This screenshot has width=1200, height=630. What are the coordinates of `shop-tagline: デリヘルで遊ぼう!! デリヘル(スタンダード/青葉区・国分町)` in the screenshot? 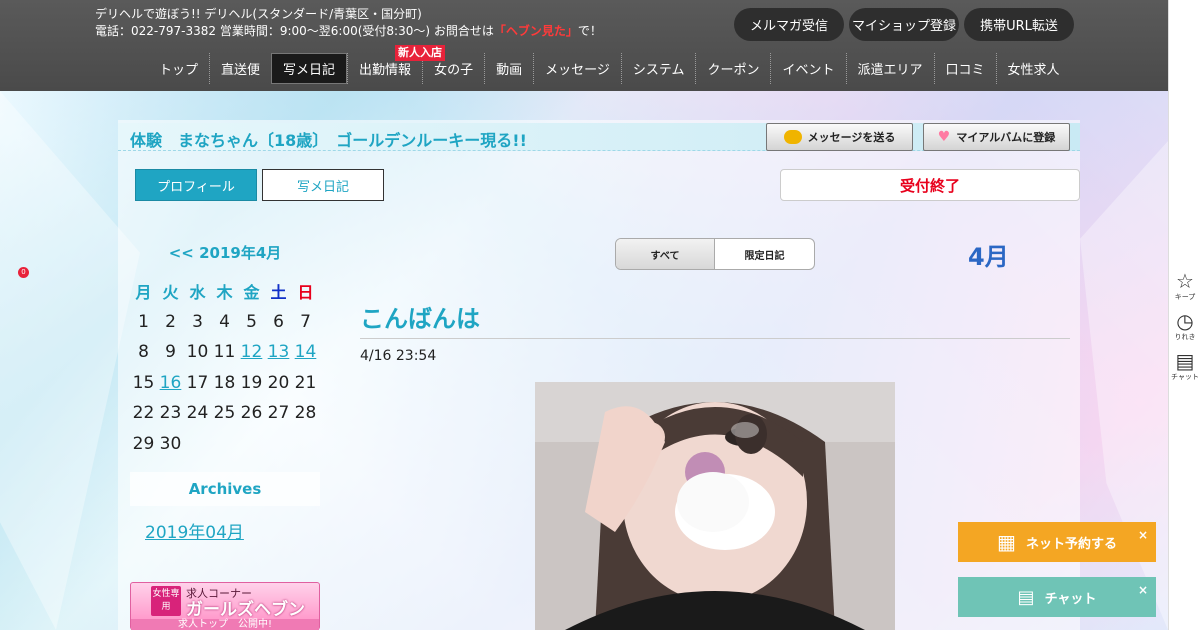 It's located at (258, 14).